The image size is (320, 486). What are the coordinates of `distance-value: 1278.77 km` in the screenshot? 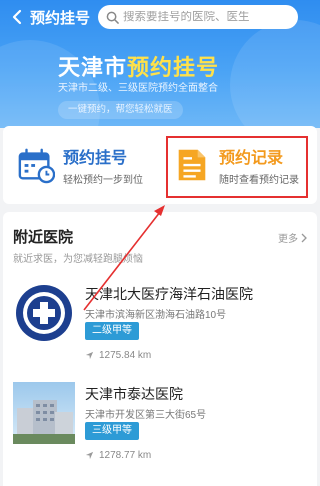 It's located at (125, 455).